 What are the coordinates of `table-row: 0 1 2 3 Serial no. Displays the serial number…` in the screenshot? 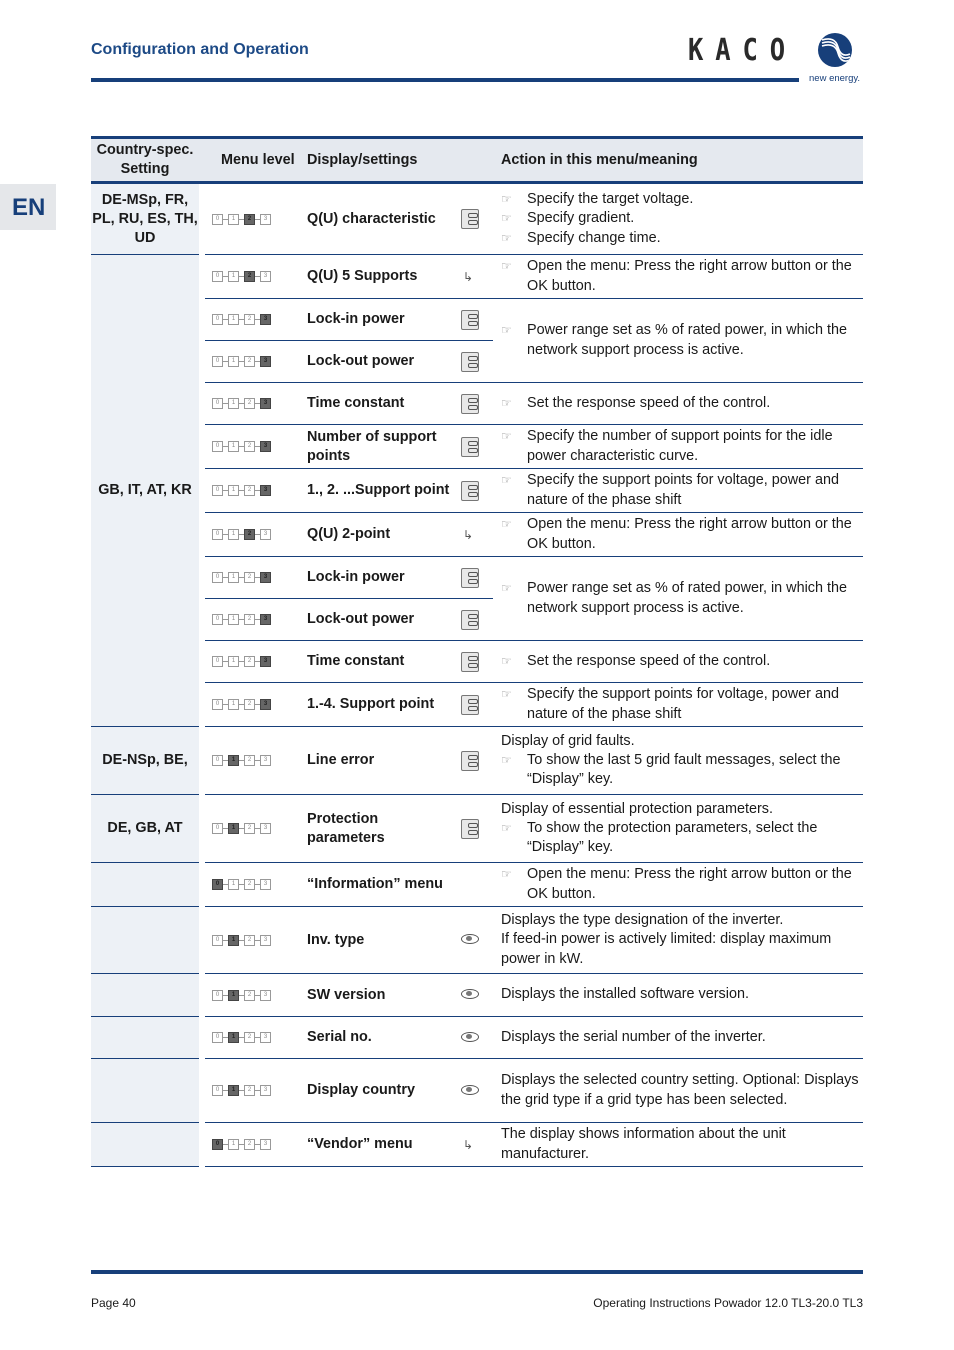 It's located at (477, 1037).